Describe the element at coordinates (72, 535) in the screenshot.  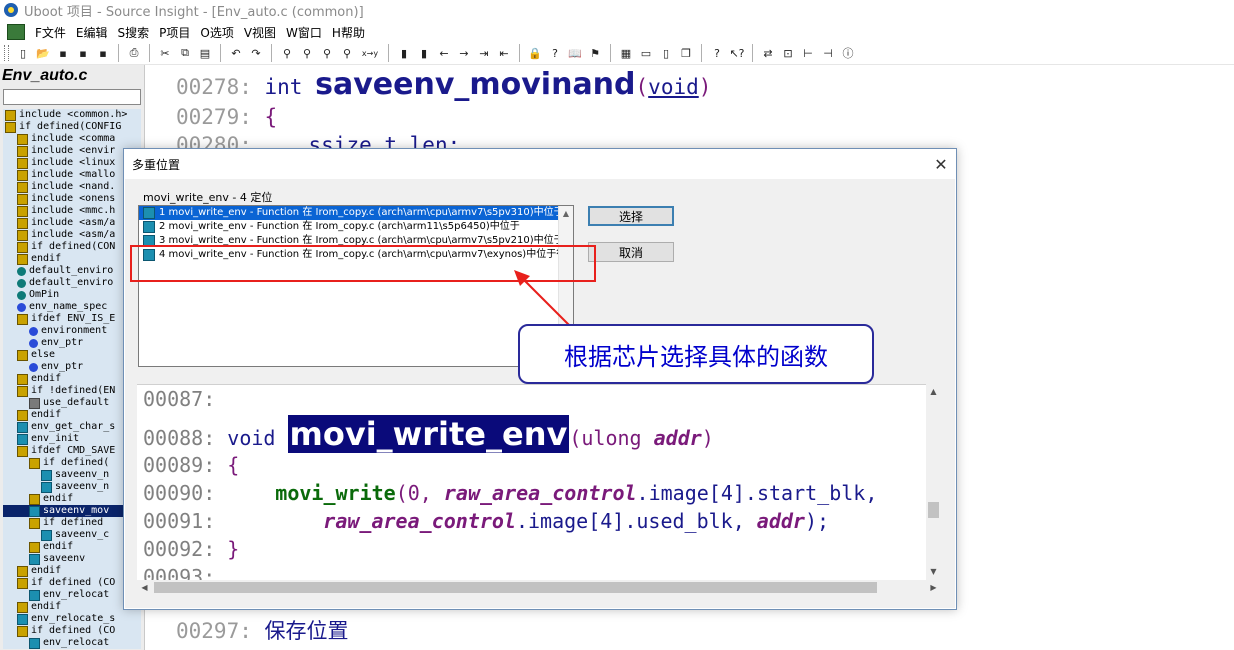
I see `symbol-item: saveenv_c` at that location.